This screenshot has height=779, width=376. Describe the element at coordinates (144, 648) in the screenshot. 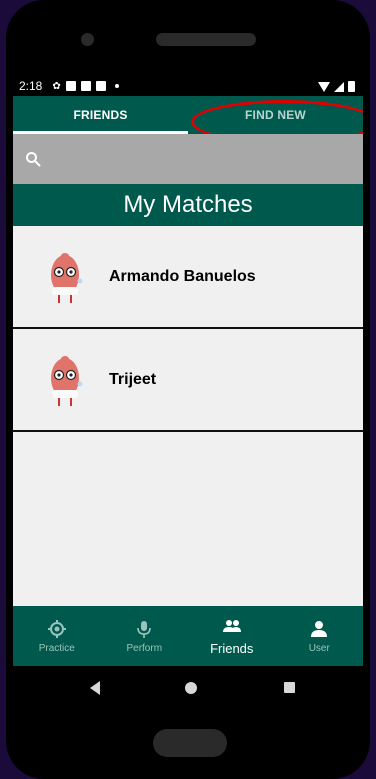

I see `nav-perform-label: Perform` at that location.